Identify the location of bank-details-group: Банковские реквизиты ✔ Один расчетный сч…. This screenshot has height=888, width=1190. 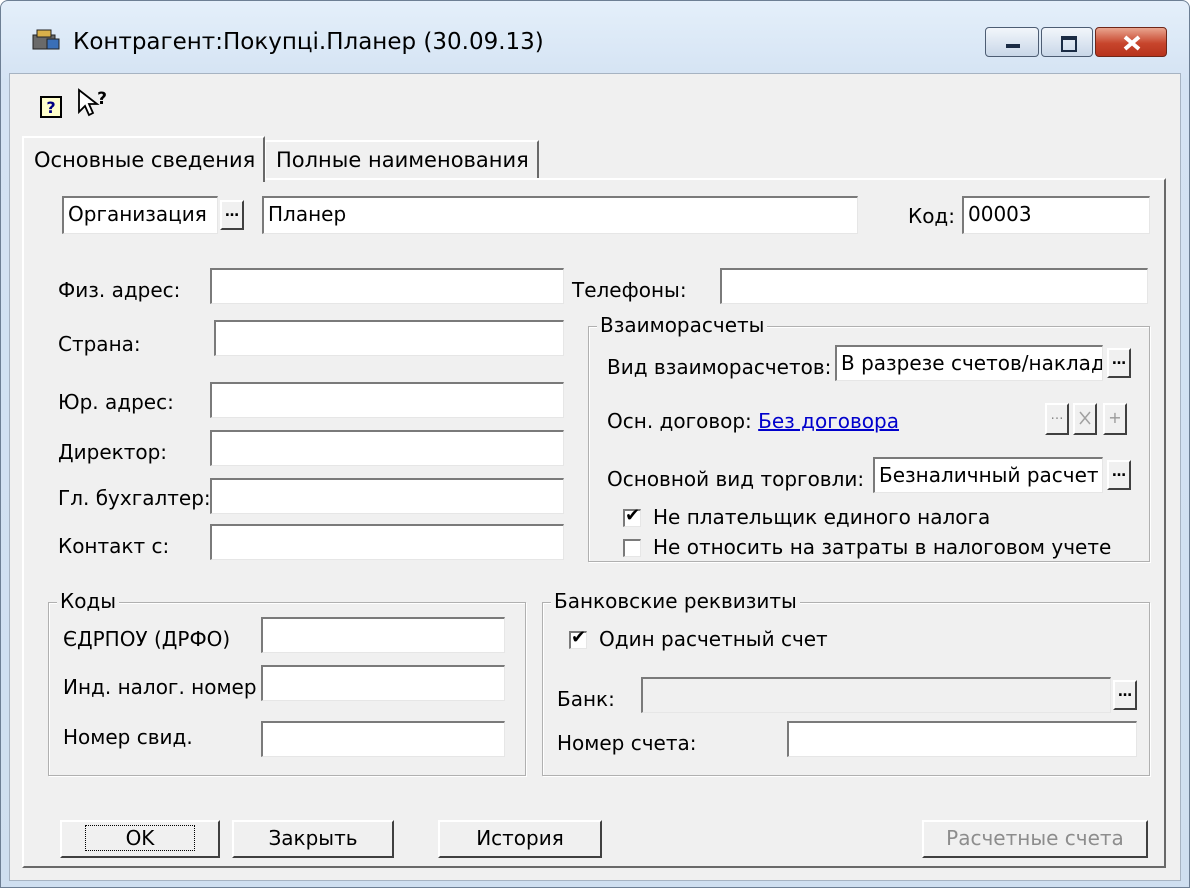
(846, 682).